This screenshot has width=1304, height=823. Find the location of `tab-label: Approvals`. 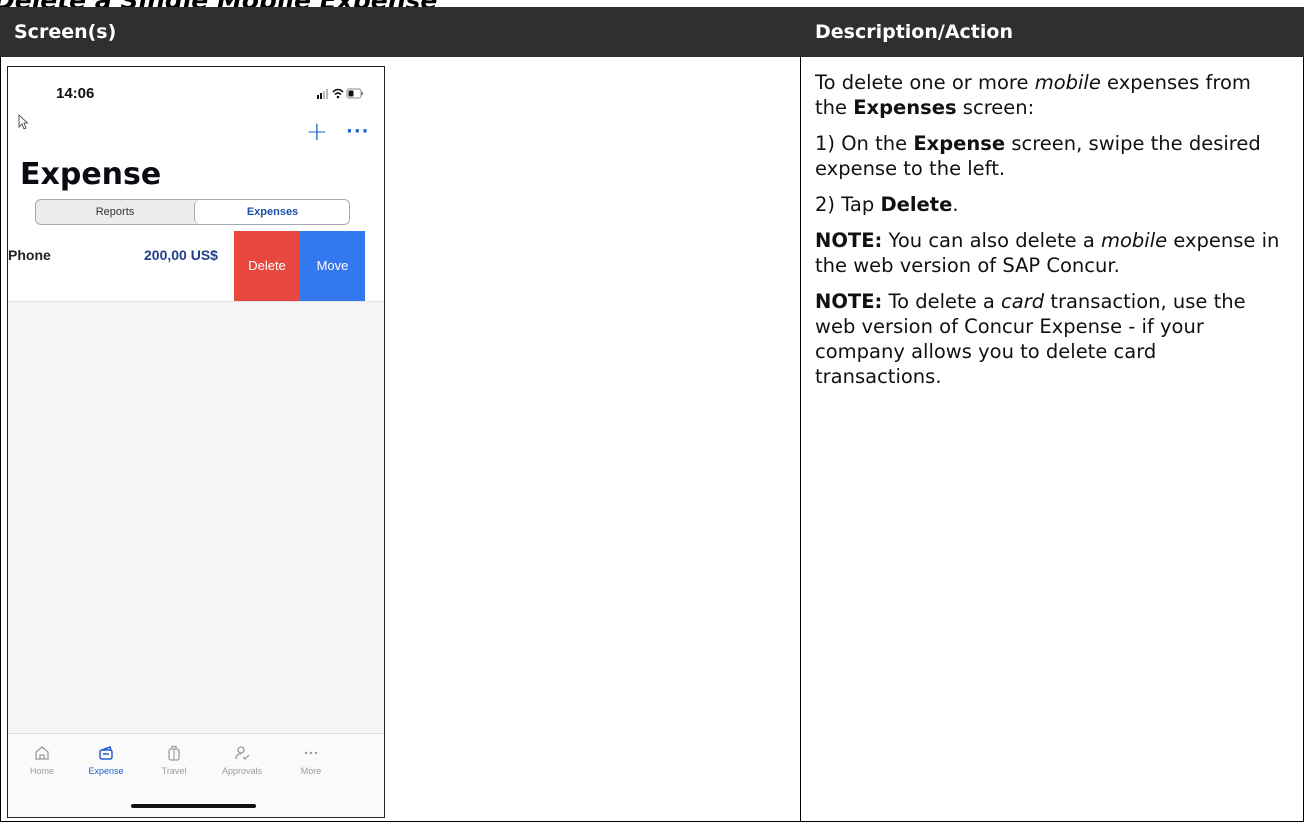

tab-label: Approvals is located at coordinates (242, 771).